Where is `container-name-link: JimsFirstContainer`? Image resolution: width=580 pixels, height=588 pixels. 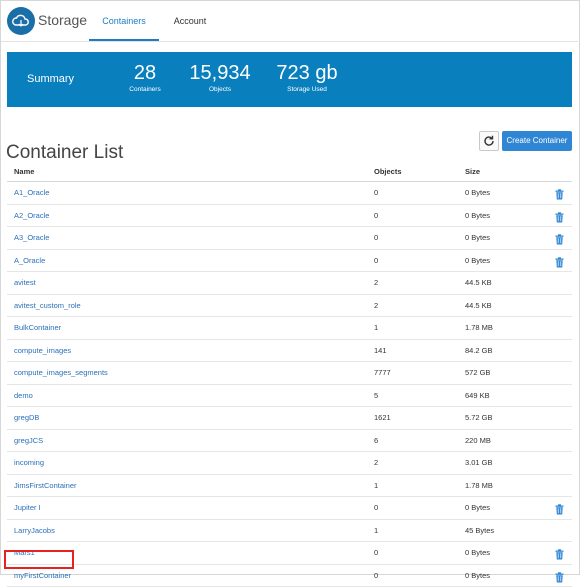 container-name-link: JimsFirstContainer is located at coordinates (45, 485).